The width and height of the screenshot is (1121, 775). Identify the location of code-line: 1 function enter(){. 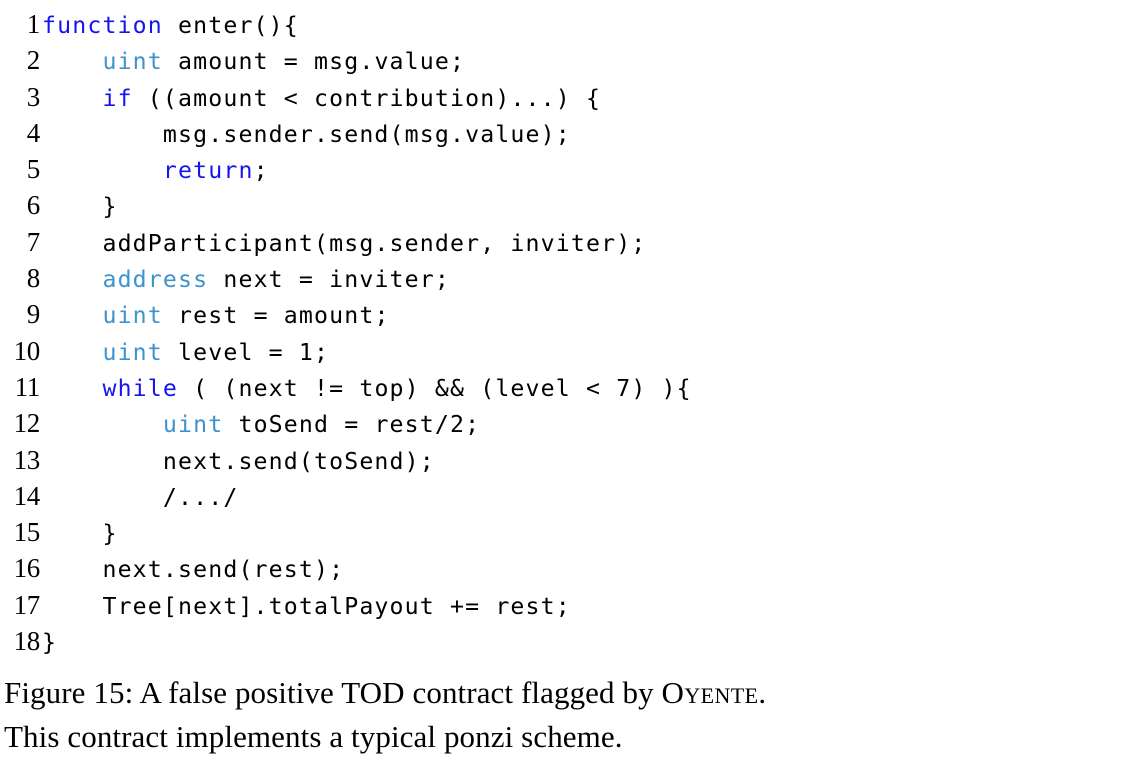
(560, 24).